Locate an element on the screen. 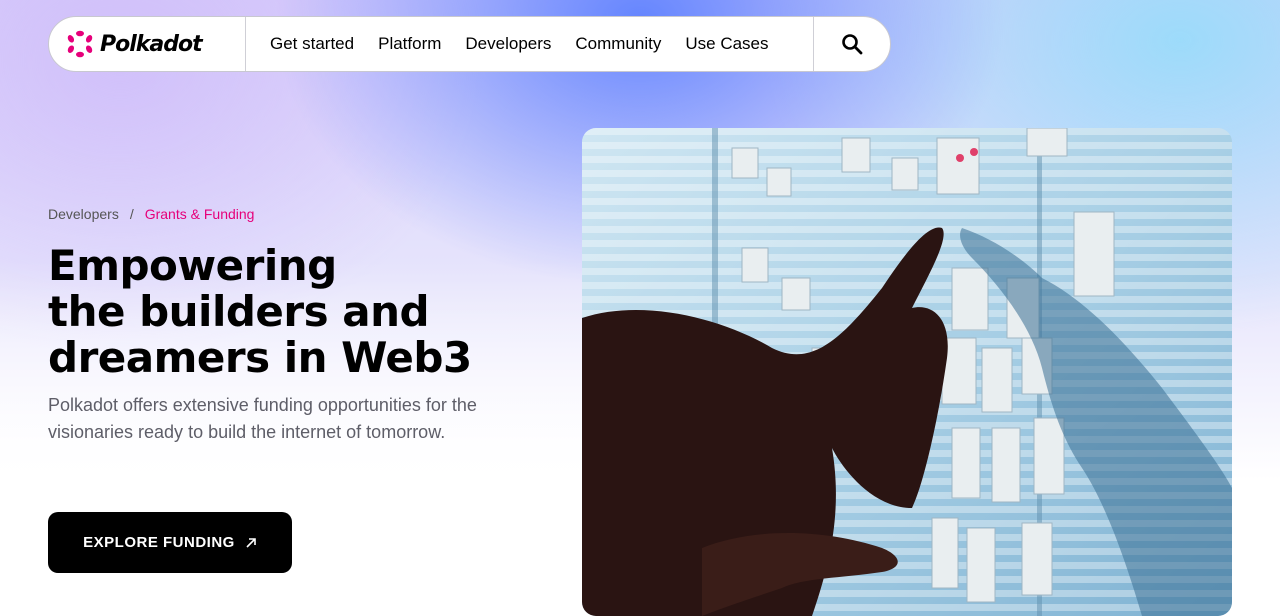 The width and height of the screenshot is (1280, 616). page-title-line-1: Empowering is located at coordinates (192, 265).